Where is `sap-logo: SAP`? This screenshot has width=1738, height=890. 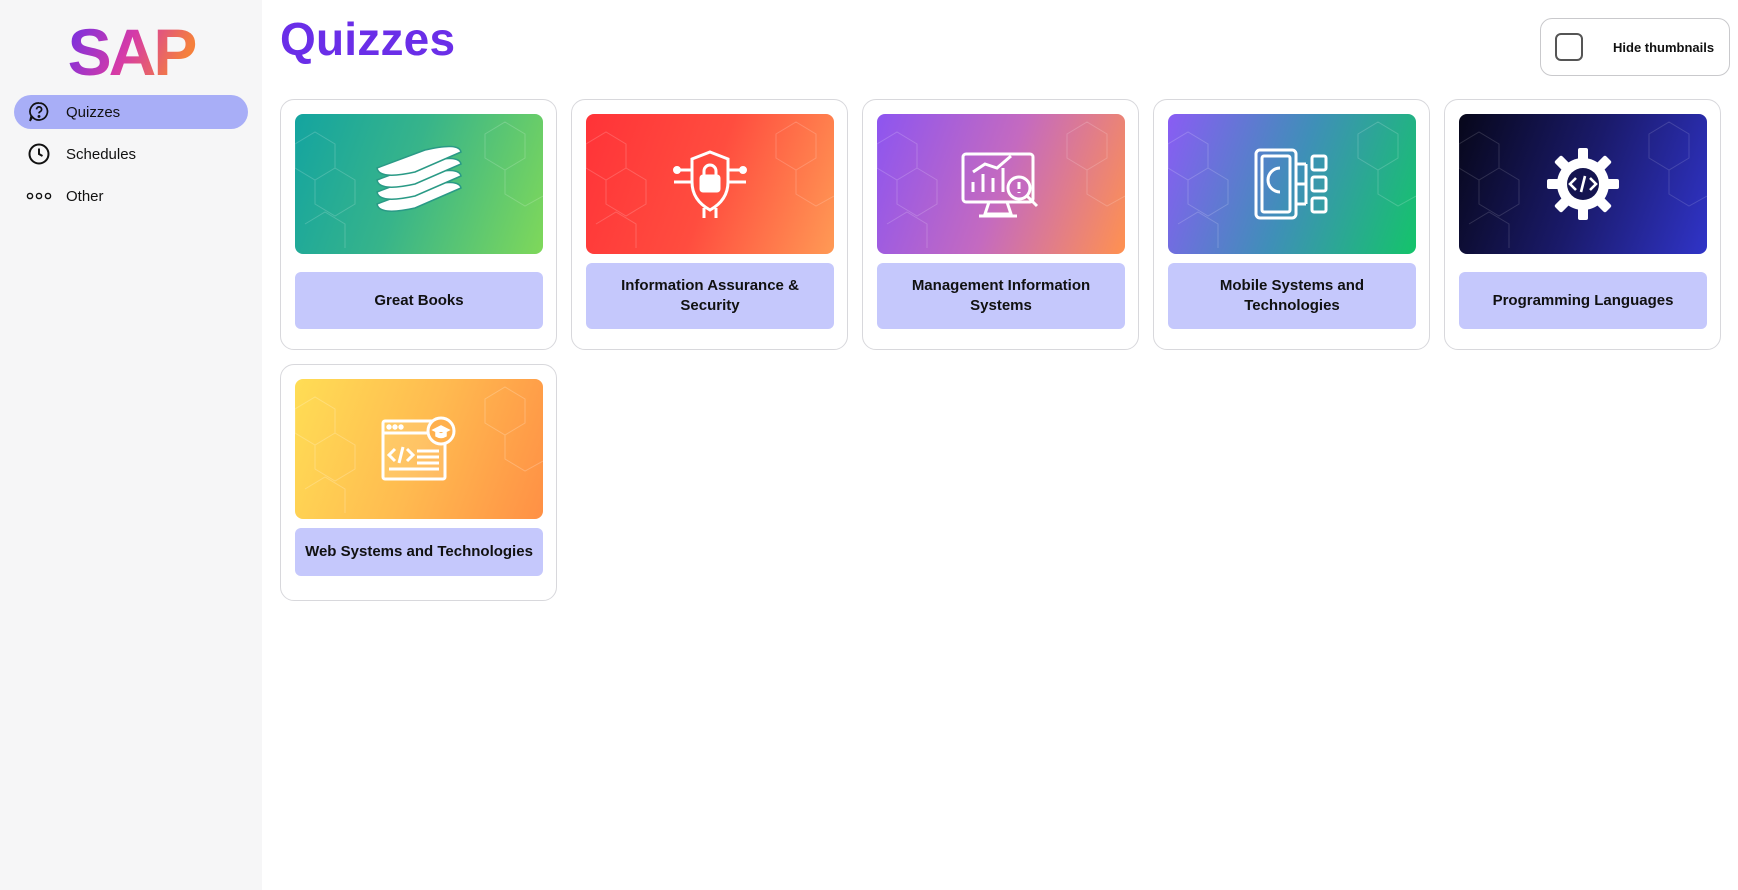 sap-logo: SAP is located at coordinates (131, 50).